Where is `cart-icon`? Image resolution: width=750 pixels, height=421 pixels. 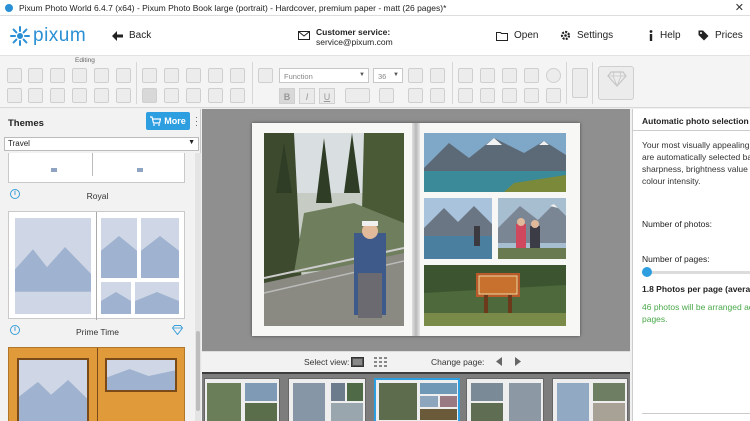
cart-icon is located at coordinates (156, 121).